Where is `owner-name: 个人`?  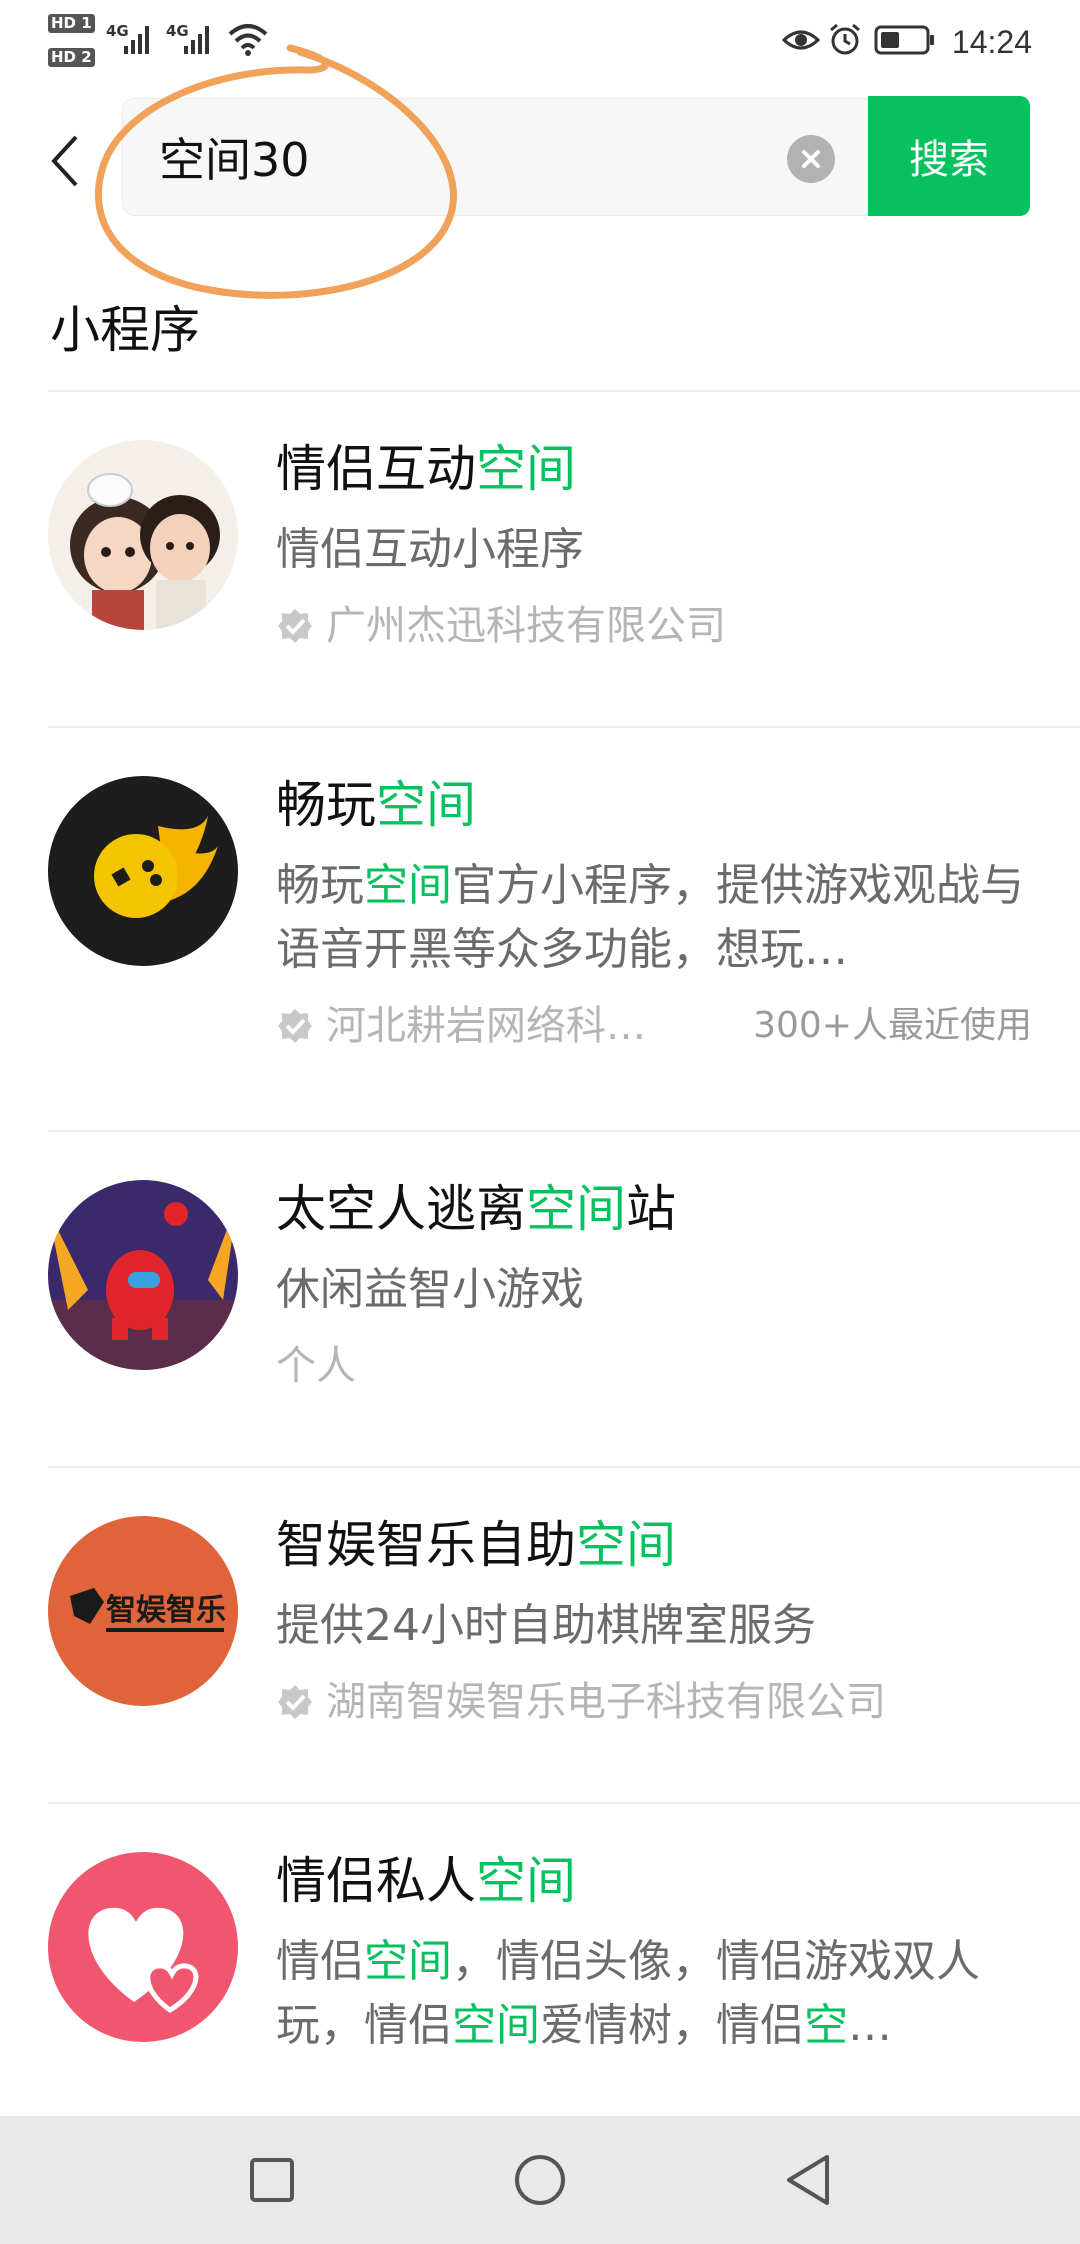 owner-name: 个人 is located at coordinates (316, 1366).